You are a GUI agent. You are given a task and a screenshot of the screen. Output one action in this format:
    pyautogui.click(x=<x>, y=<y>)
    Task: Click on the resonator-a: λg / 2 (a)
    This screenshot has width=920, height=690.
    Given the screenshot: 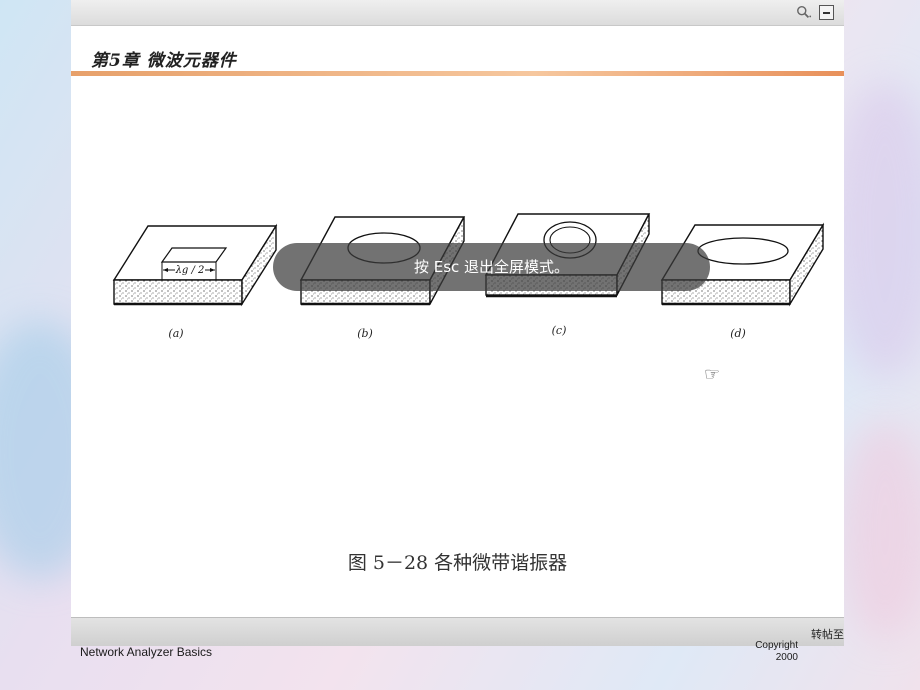 What is the action you would take?
    pyautogui.click(x=195, y=281)
    